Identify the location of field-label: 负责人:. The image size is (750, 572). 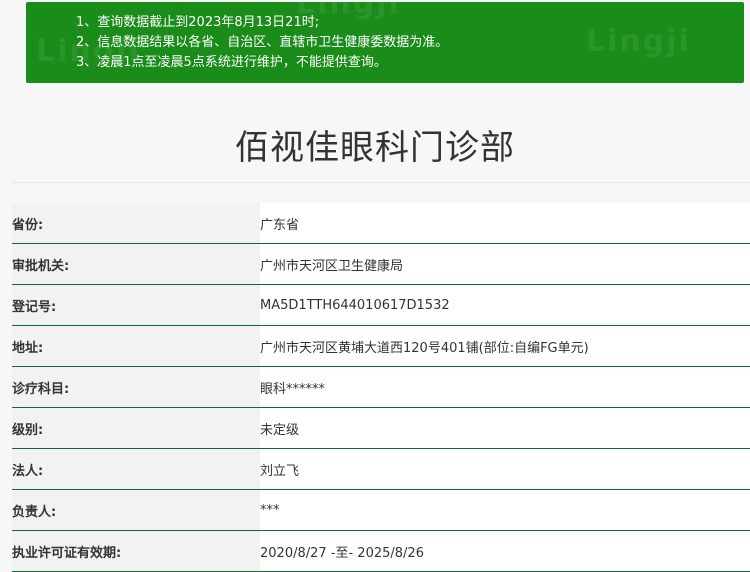
(136, 510).